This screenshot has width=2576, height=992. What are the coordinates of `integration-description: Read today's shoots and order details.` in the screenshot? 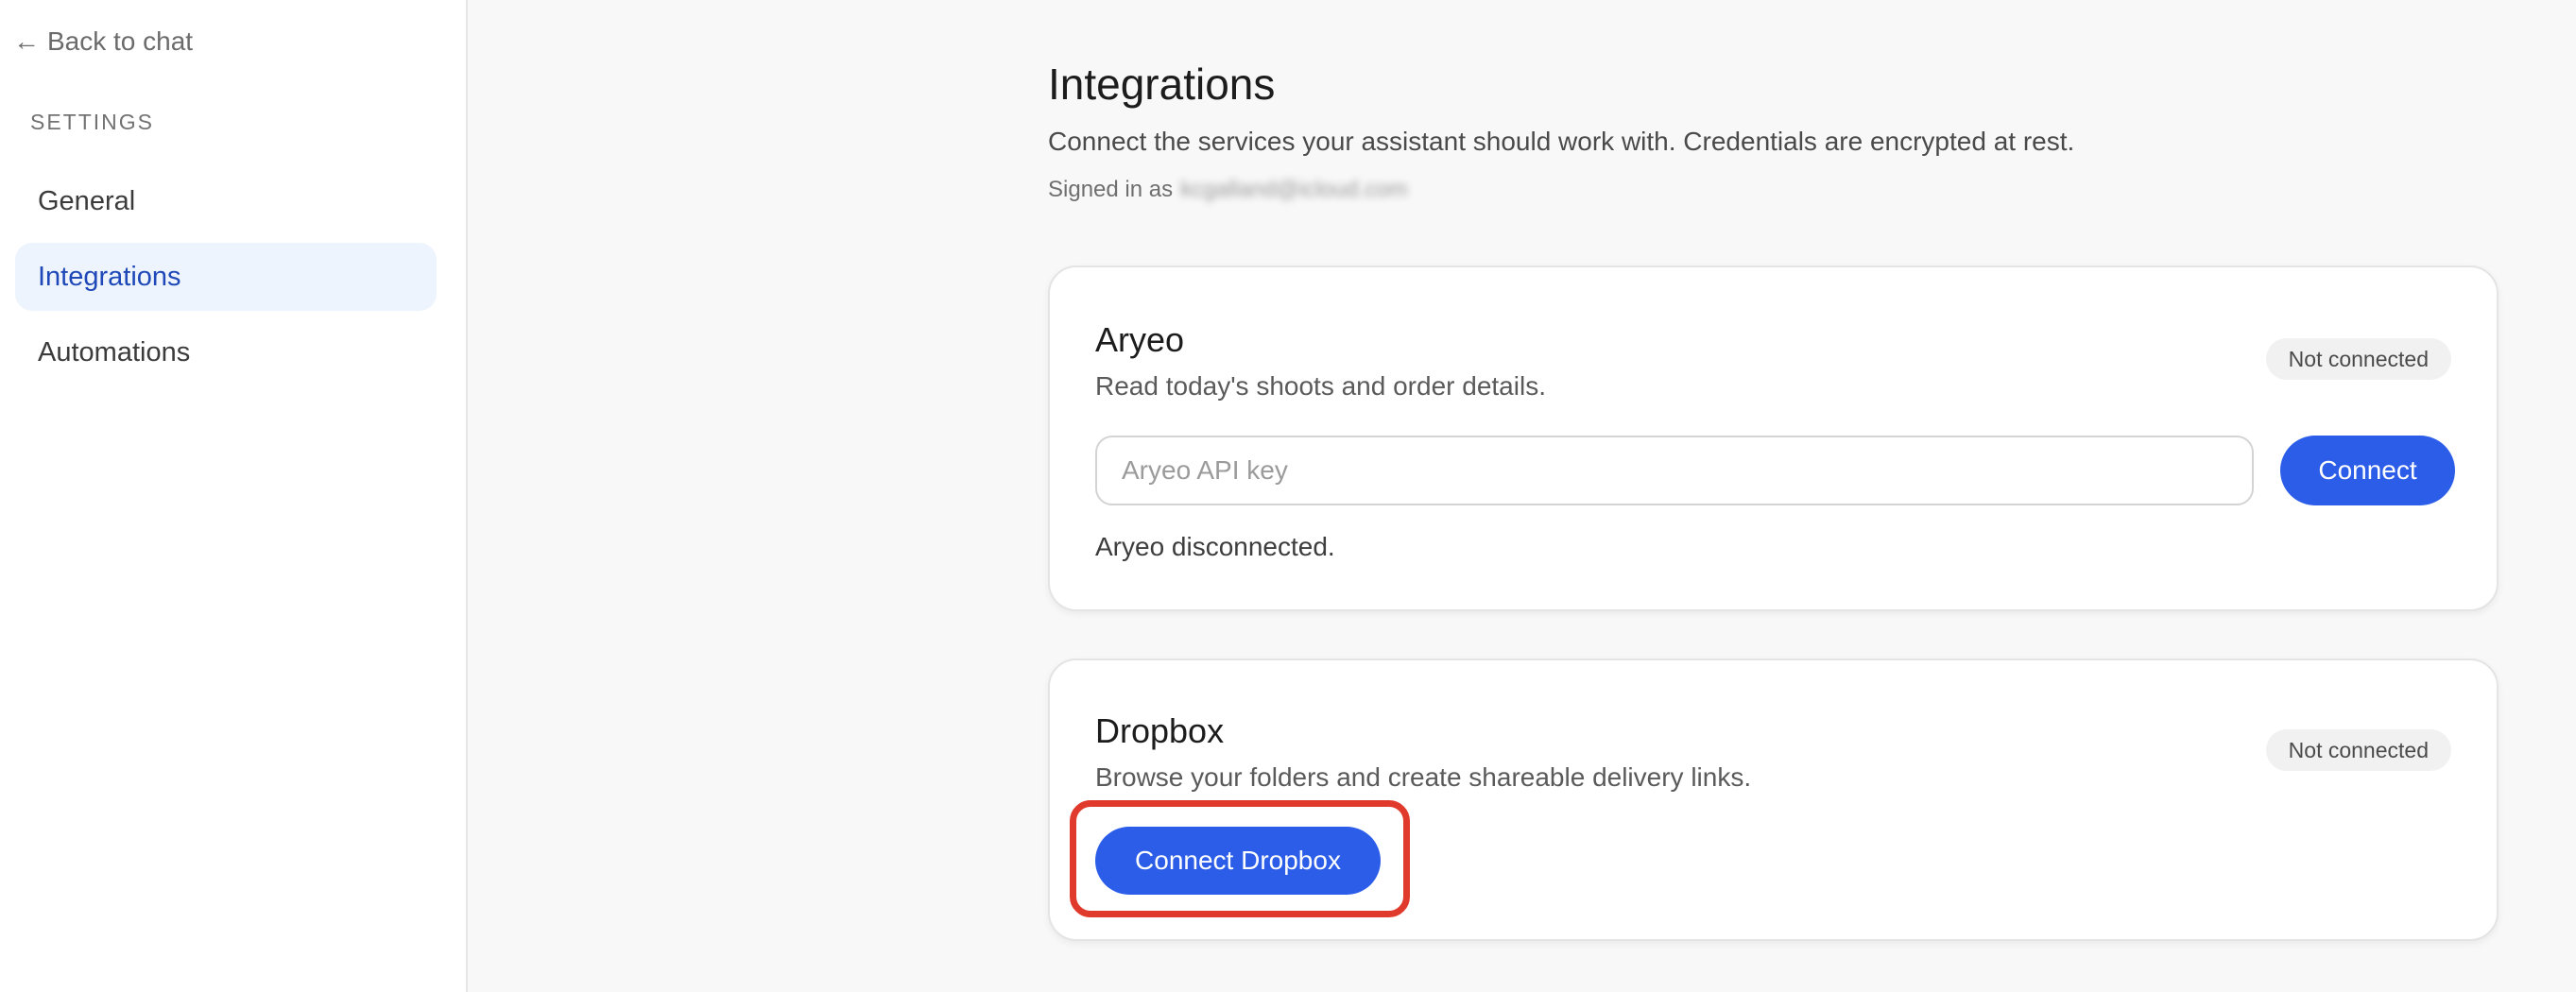 It's located at (1320, 386).